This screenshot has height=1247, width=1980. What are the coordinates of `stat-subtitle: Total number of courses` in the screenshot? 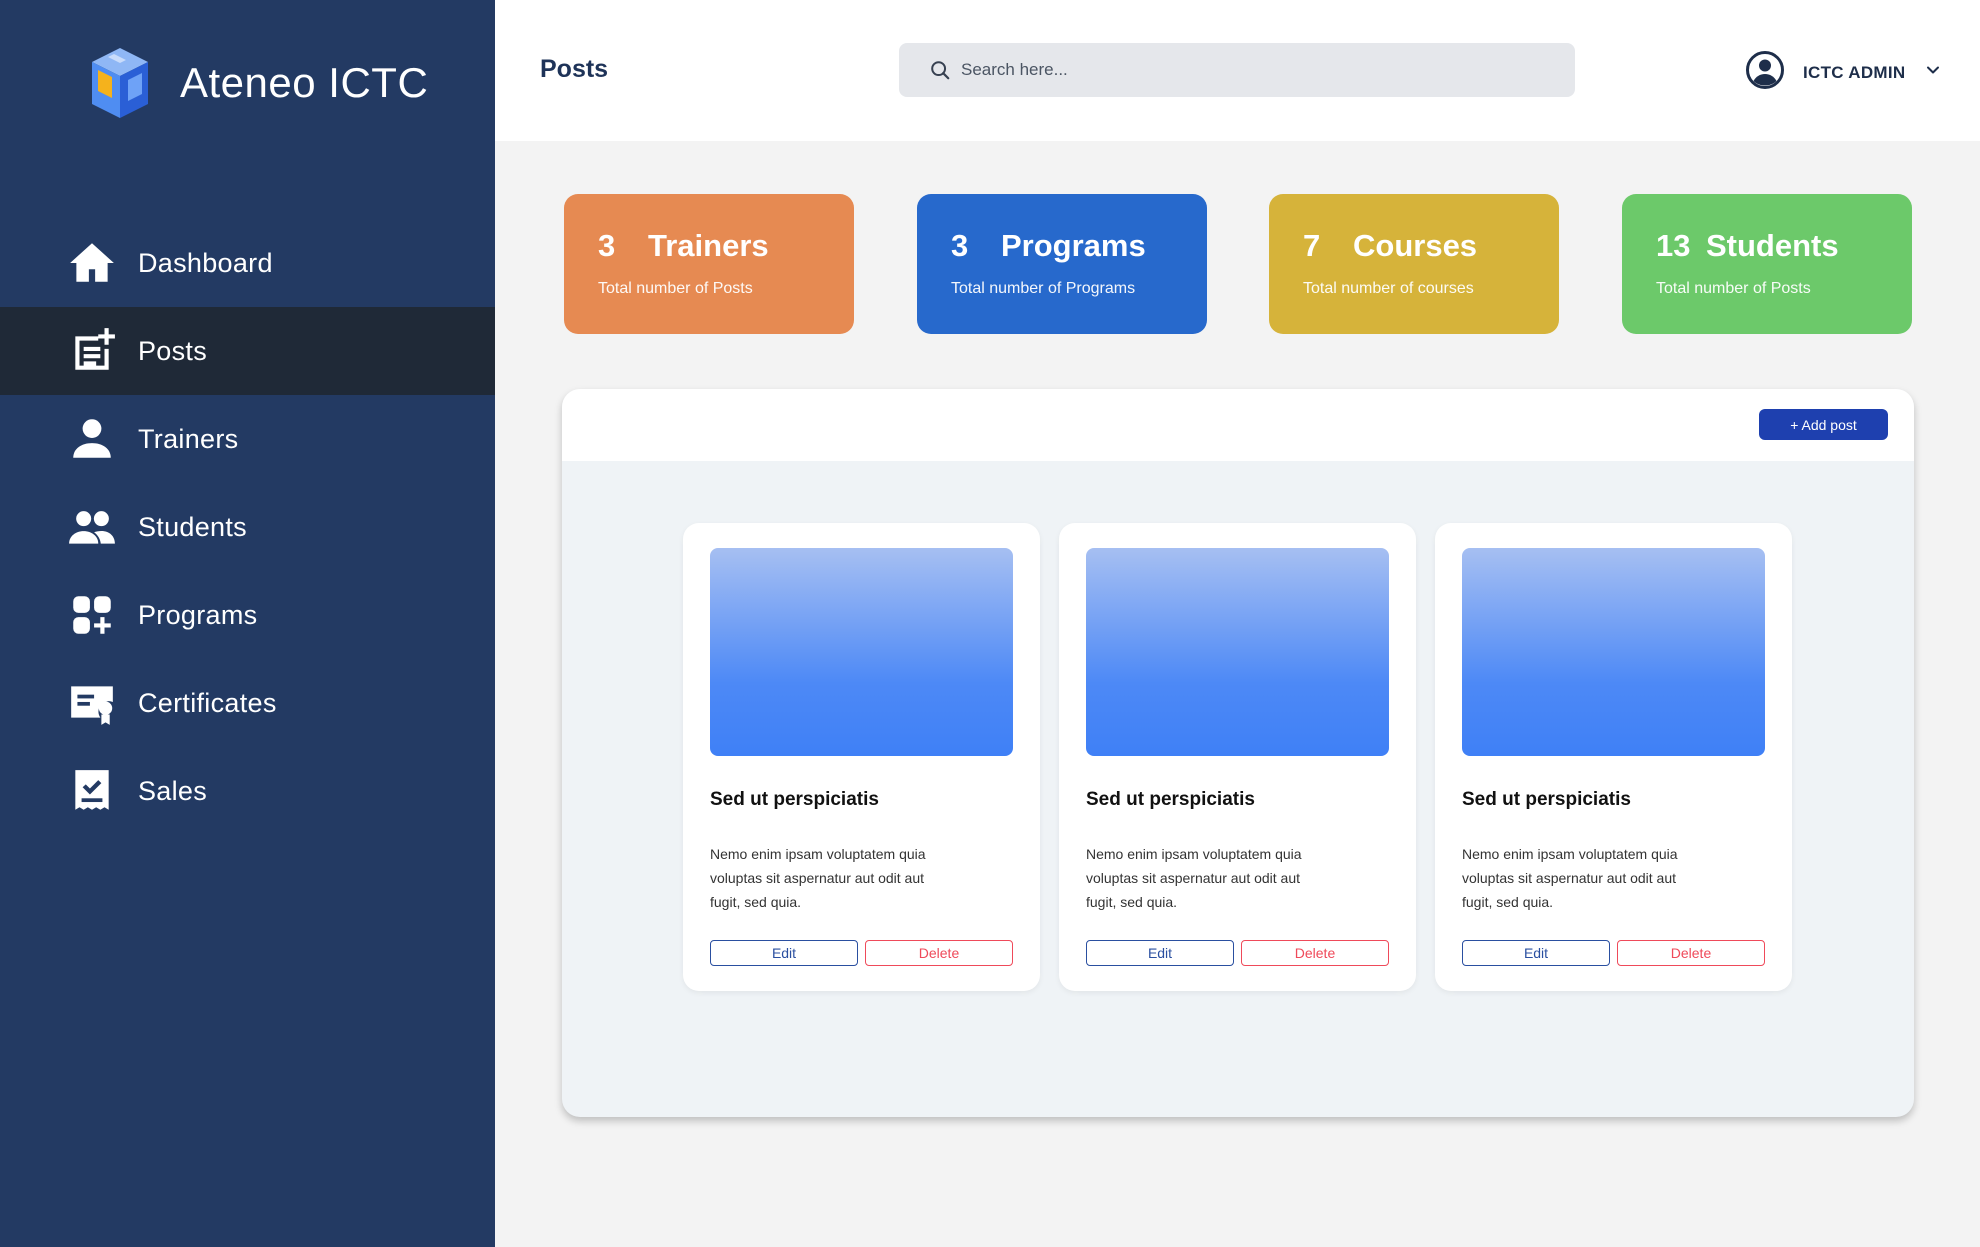 It's located at (1388, 288).